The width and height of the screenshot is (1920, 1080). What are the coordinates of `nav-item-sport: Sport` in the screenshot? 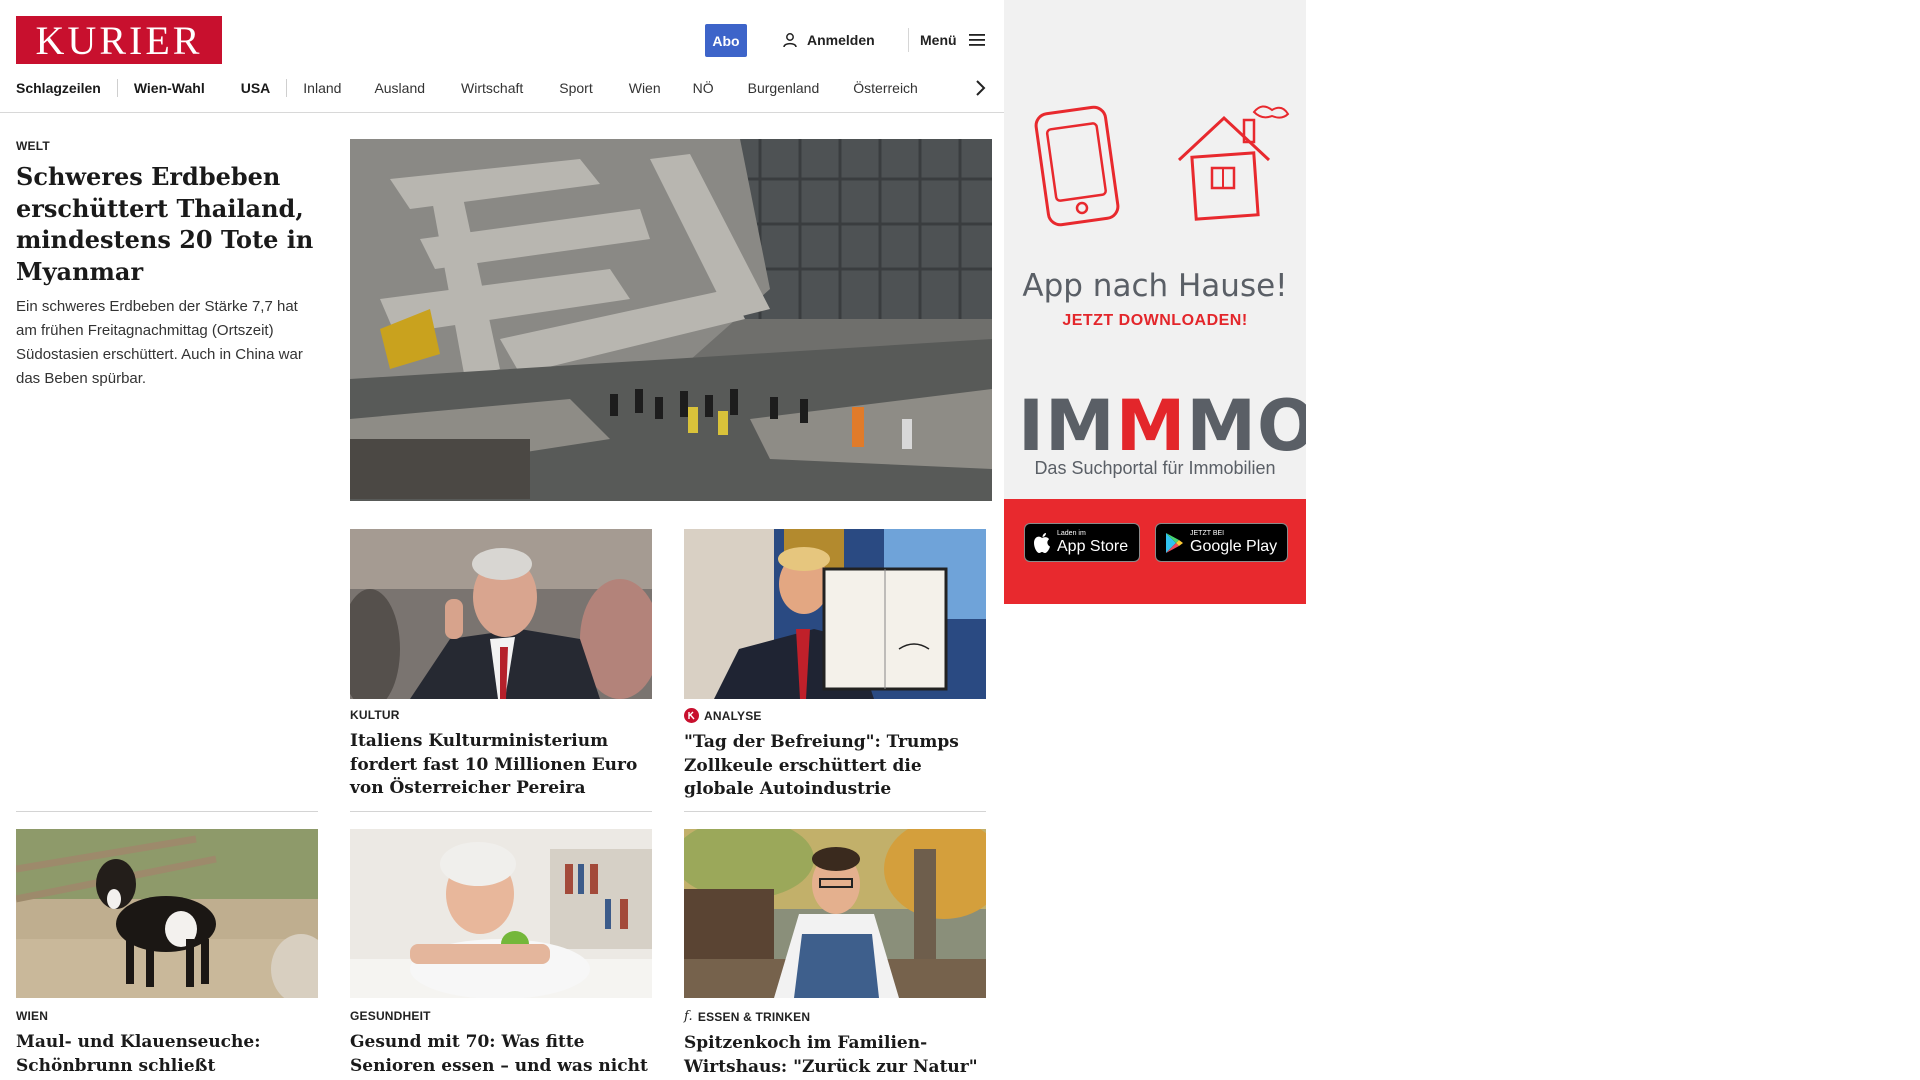 It's located at (575, 88).